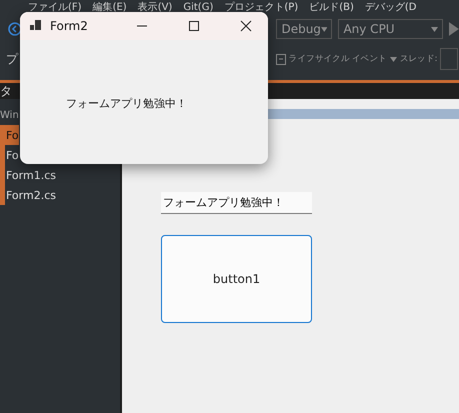  What do you see at coordinates (9, 115) in the screenshot?
I see `sidebar-header: Win` at bounding box center [9, 115].